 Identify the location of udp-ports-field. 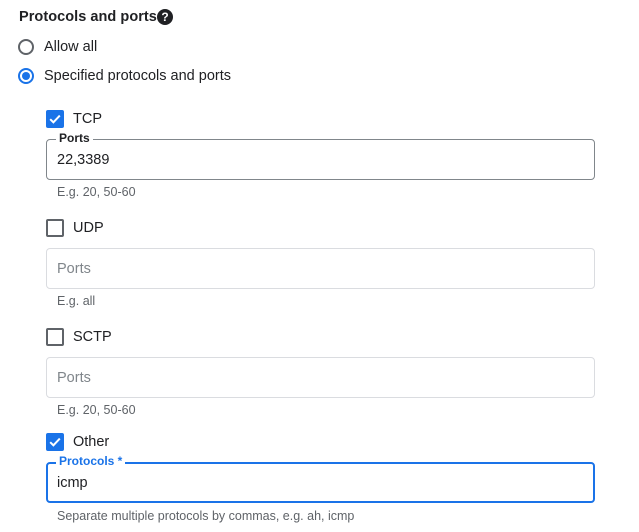
(320, 268).